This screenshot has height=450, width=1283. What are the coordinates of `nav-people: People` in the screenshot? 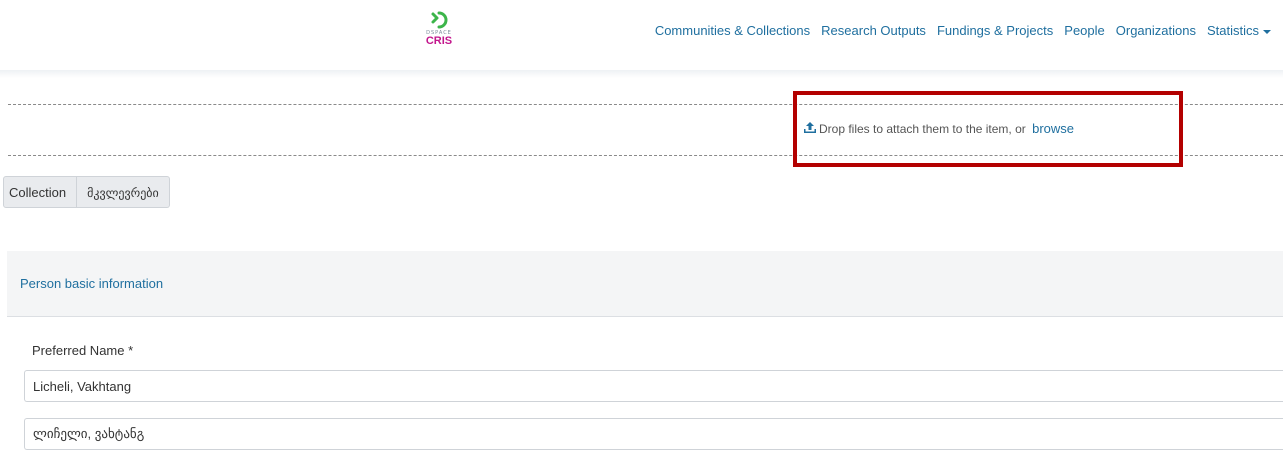 It's located at (1084, 30).